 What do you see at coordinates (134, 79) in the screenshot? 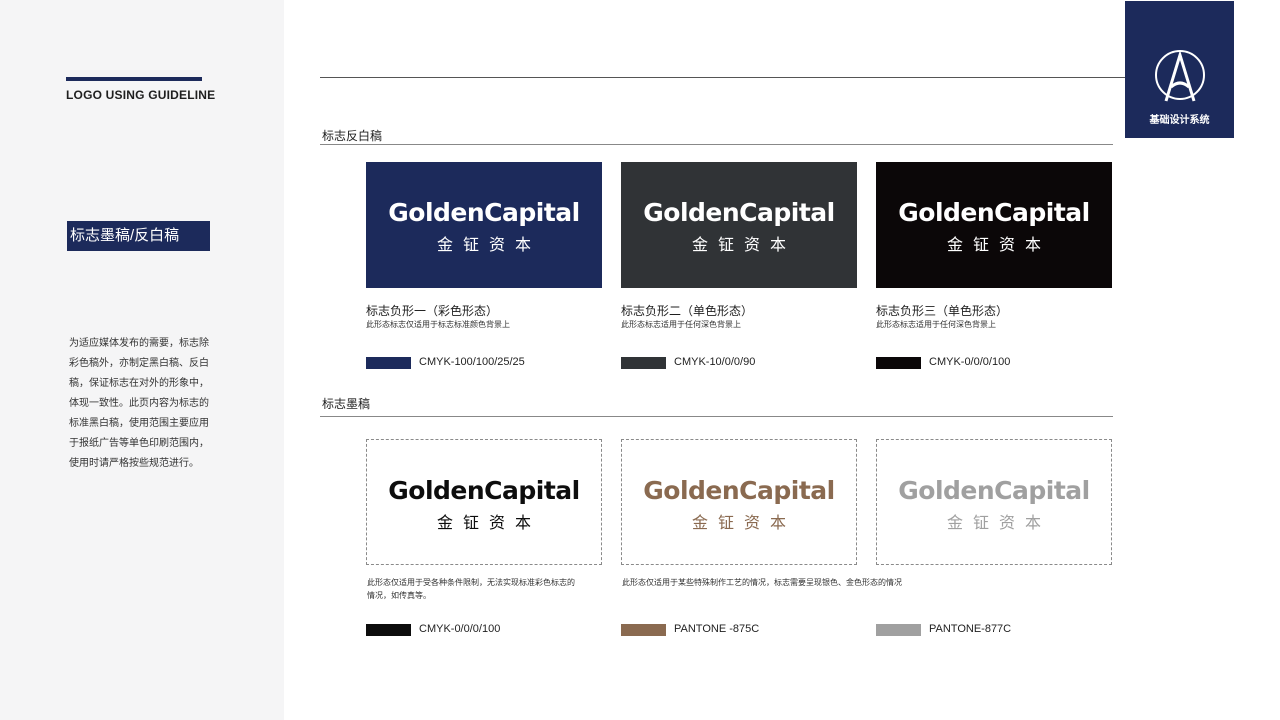
I see `sidebar-accent-line` at bounding box center [134, 79].